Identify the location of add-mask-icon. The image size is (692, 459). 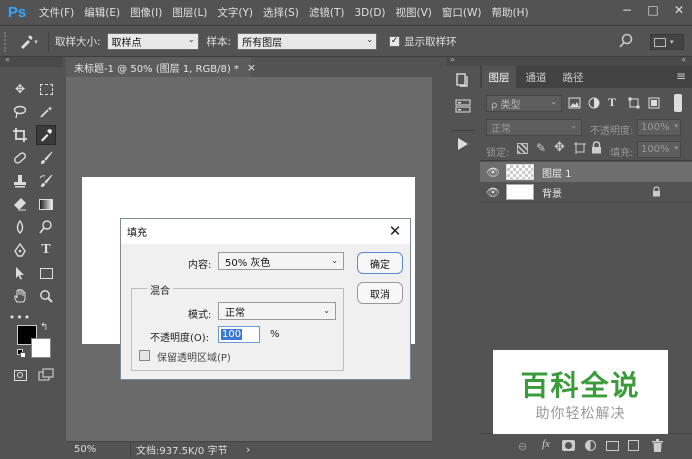
(568, 445).